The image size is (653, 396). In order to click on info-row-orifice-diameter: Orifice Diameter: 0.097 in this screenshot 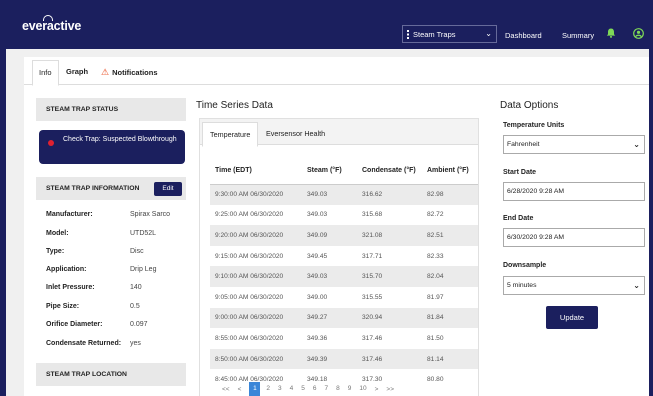, I will do `click(97, 324)`.